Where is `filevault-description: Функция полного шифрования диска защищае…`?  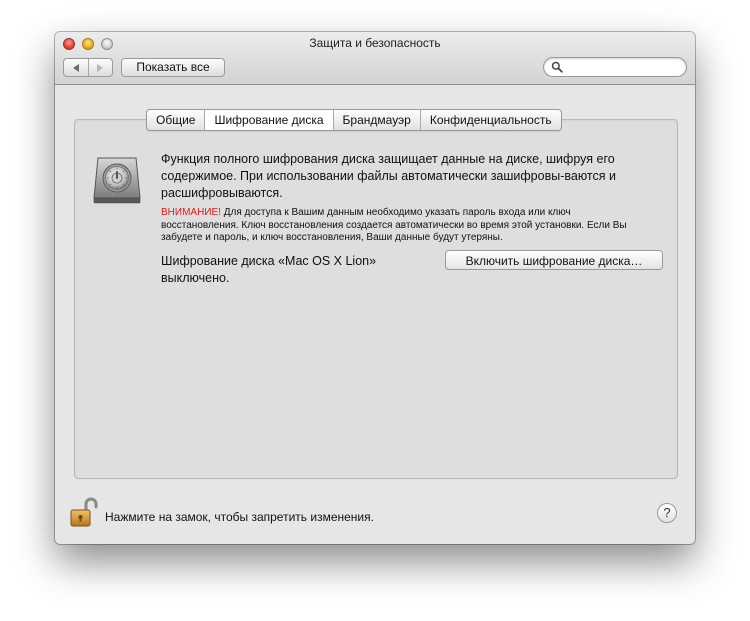 filevault-description: Функция полного шифрования диска защищае… is located at coordinates (388, 176).